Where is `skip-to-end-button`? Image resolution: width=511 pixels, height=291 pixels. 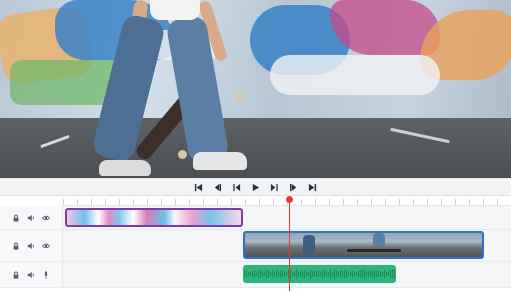 skip-to-end-button is located at coordinates (313, 187).